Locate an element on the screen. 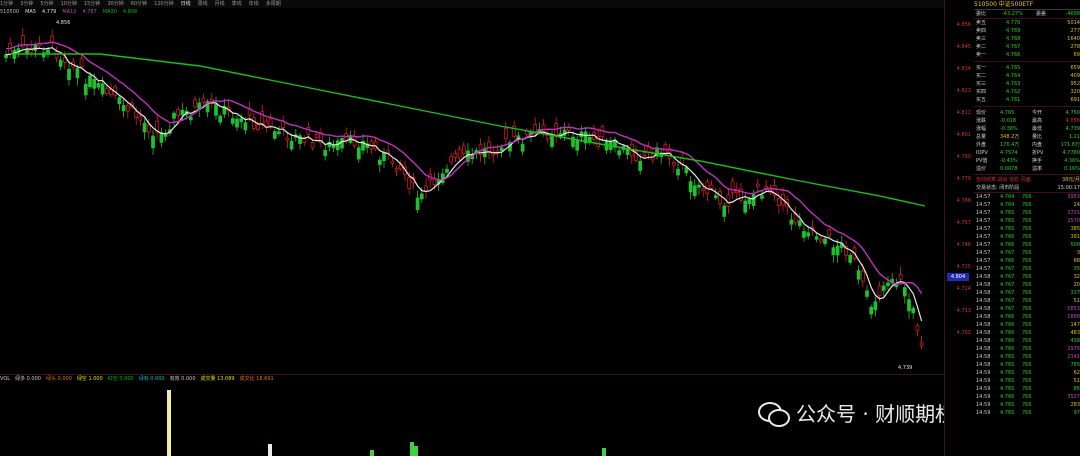 The height and width of the screenshot is (456, 1080). ask-price: 4.766 is located at coordinates (1013, 55).